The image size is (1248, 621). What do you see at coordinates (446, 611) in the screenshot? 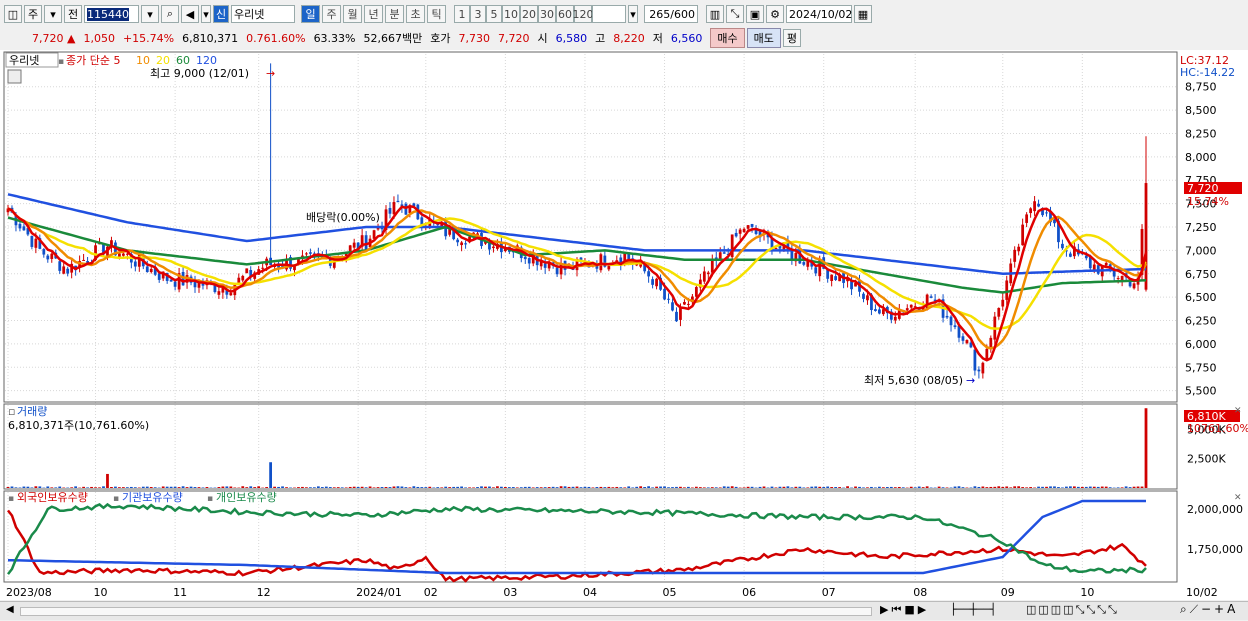
I see `scrollbar` at bounding box center [446, 611].